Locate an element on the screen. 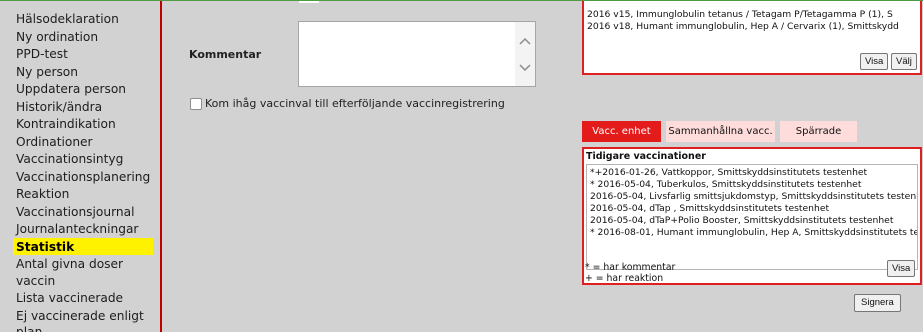  scroll-down-icon is located at coordinates (525, 68).